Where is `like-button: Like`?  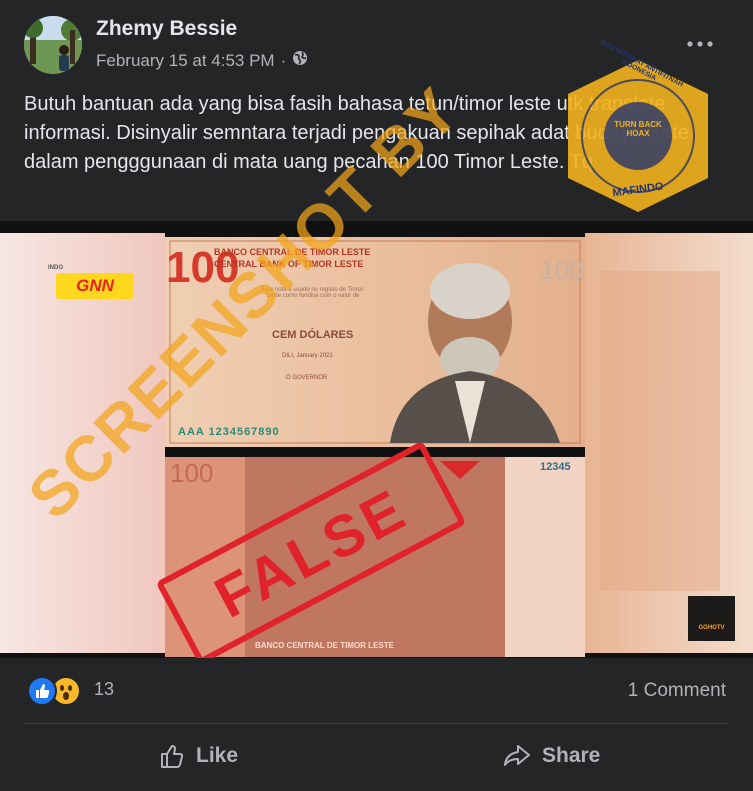
like-button: Like is located at coordinates (198, 756).